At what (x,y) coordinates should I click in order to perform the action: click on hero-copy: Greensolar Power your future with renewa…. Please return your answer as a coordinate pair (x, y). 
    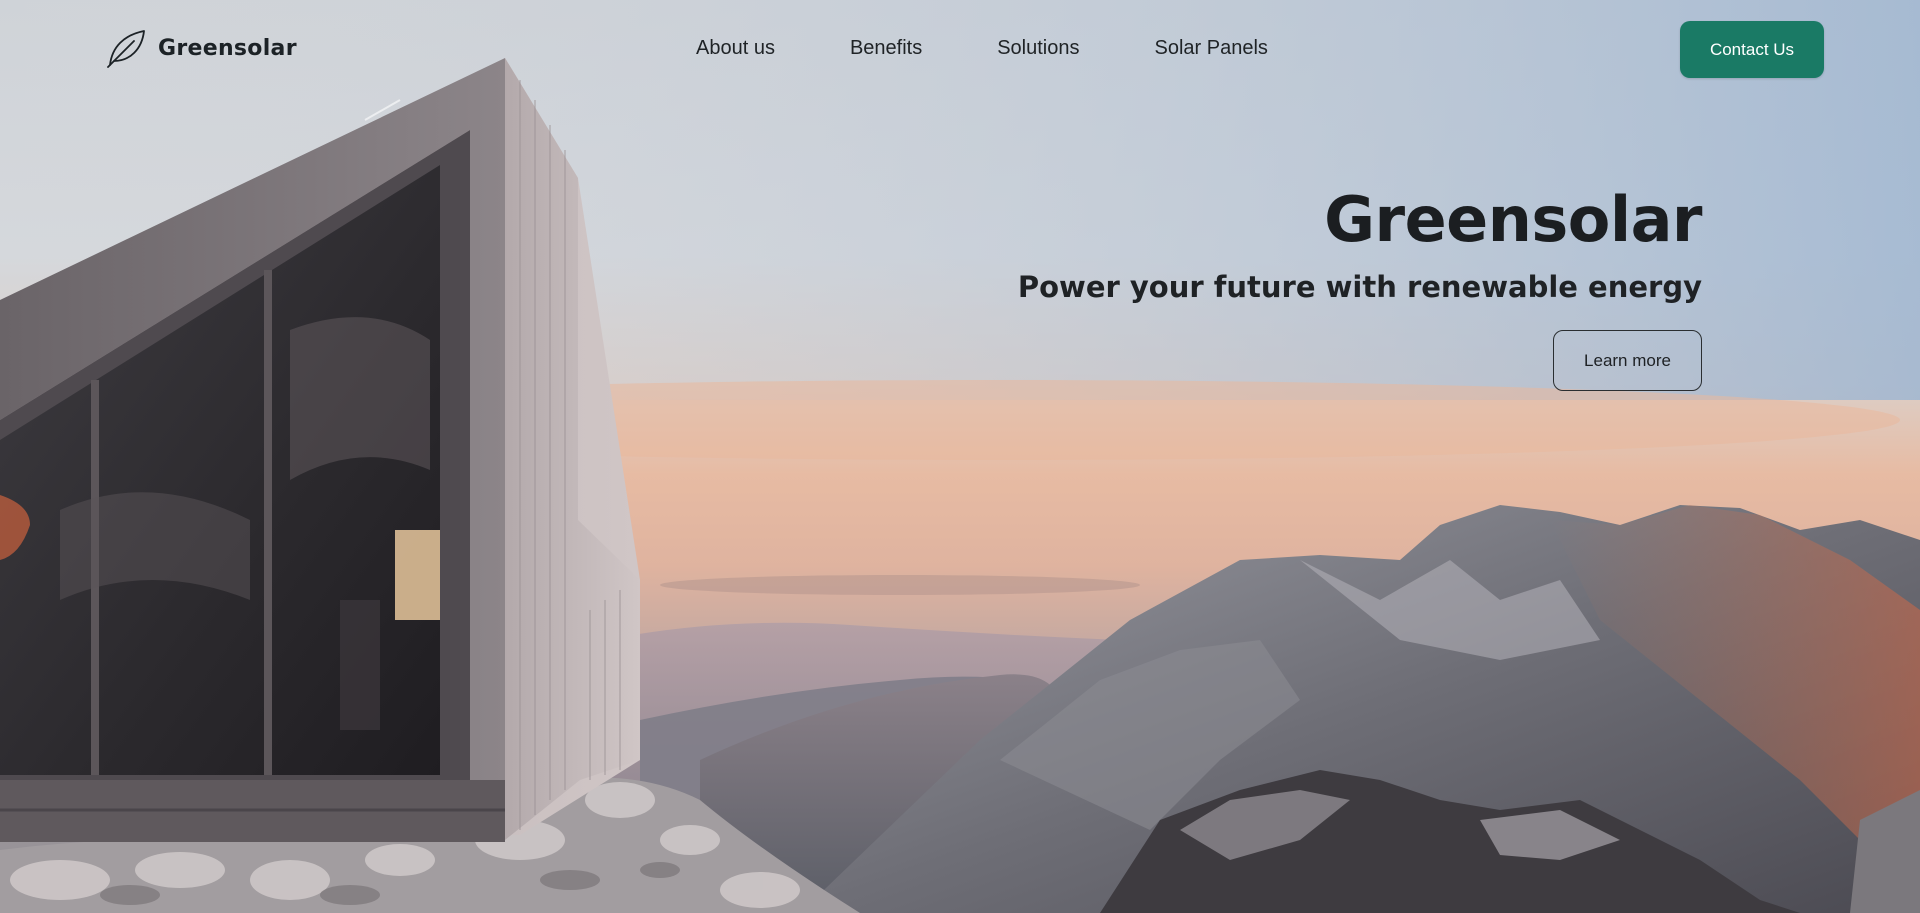
    Looking at the image, I should click on (1360, 286).